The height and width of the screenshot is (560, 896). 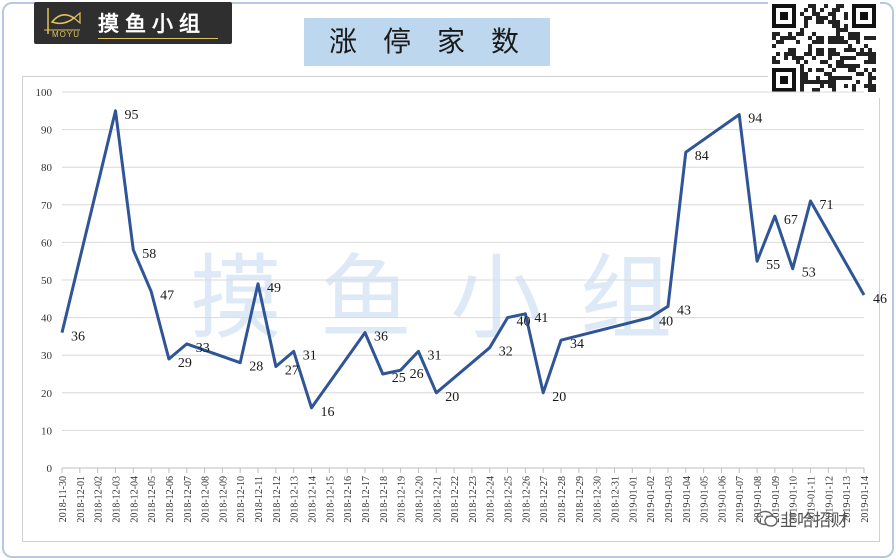 I want to click on x-tick-label: 2018-12-09, so click(x=223, y=499).